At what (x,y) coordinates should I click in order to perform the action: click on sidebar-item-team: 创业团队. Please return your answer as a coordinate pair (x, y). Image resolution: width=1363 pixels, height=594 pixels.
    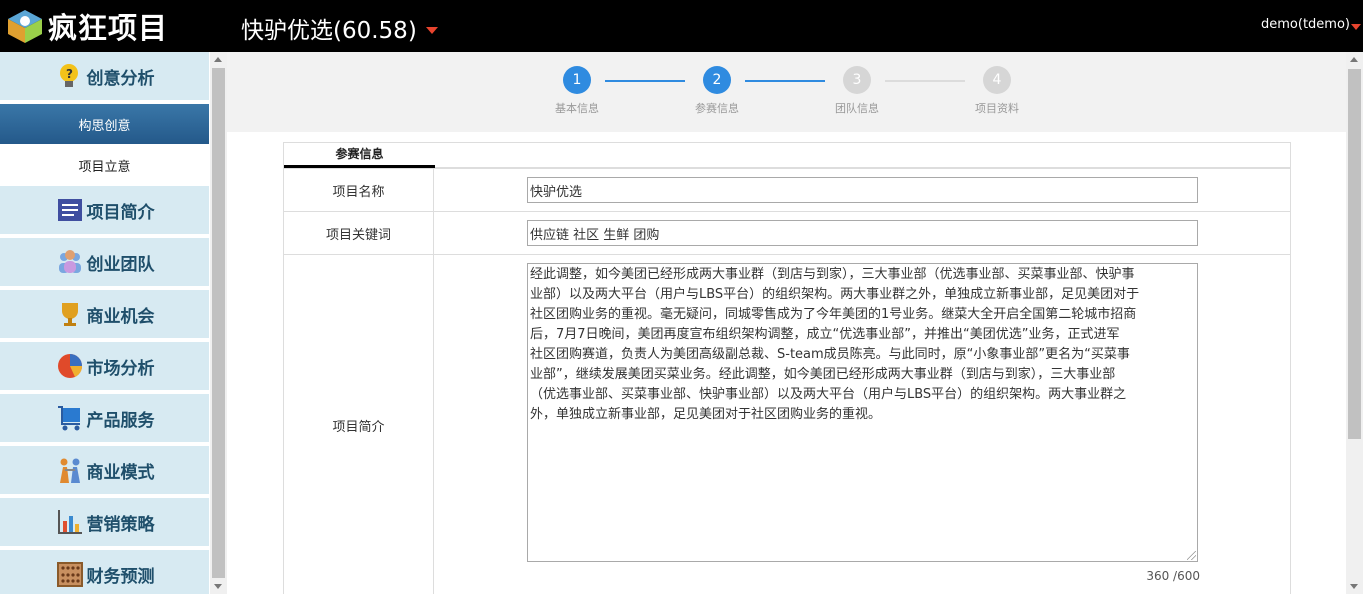
    Looking at the image, I should click on (104, 263).